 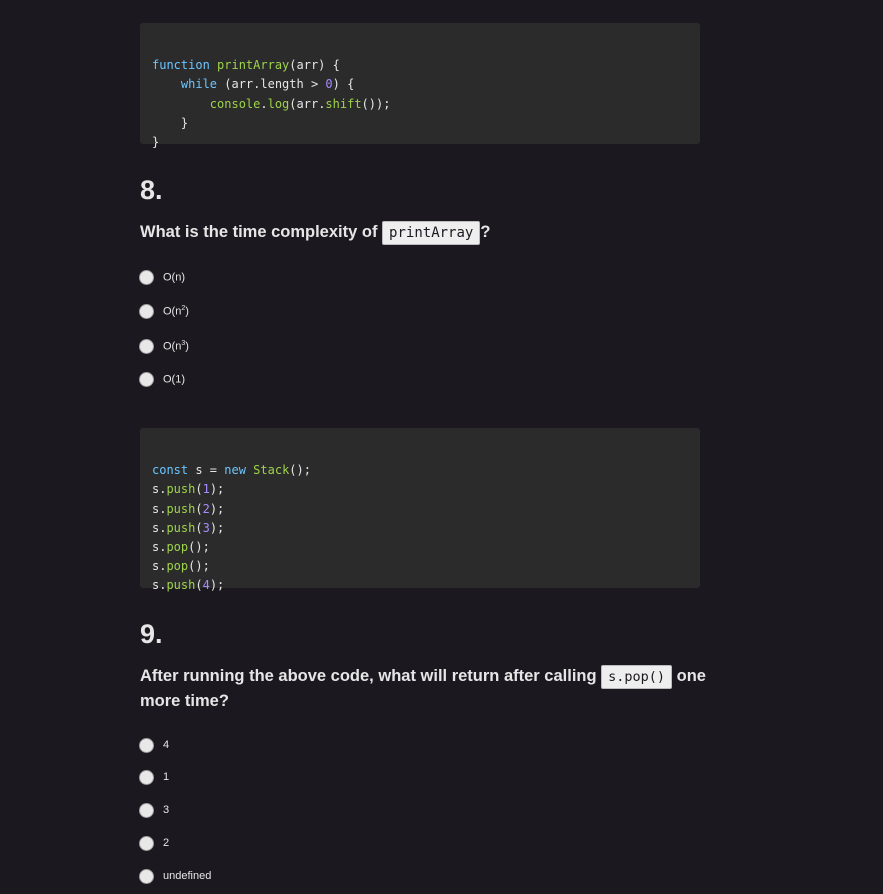 What do you see at coordinates (174, 379) in the screenshot?
I see `option-label: O(1)` at bounding box center [174, 379].